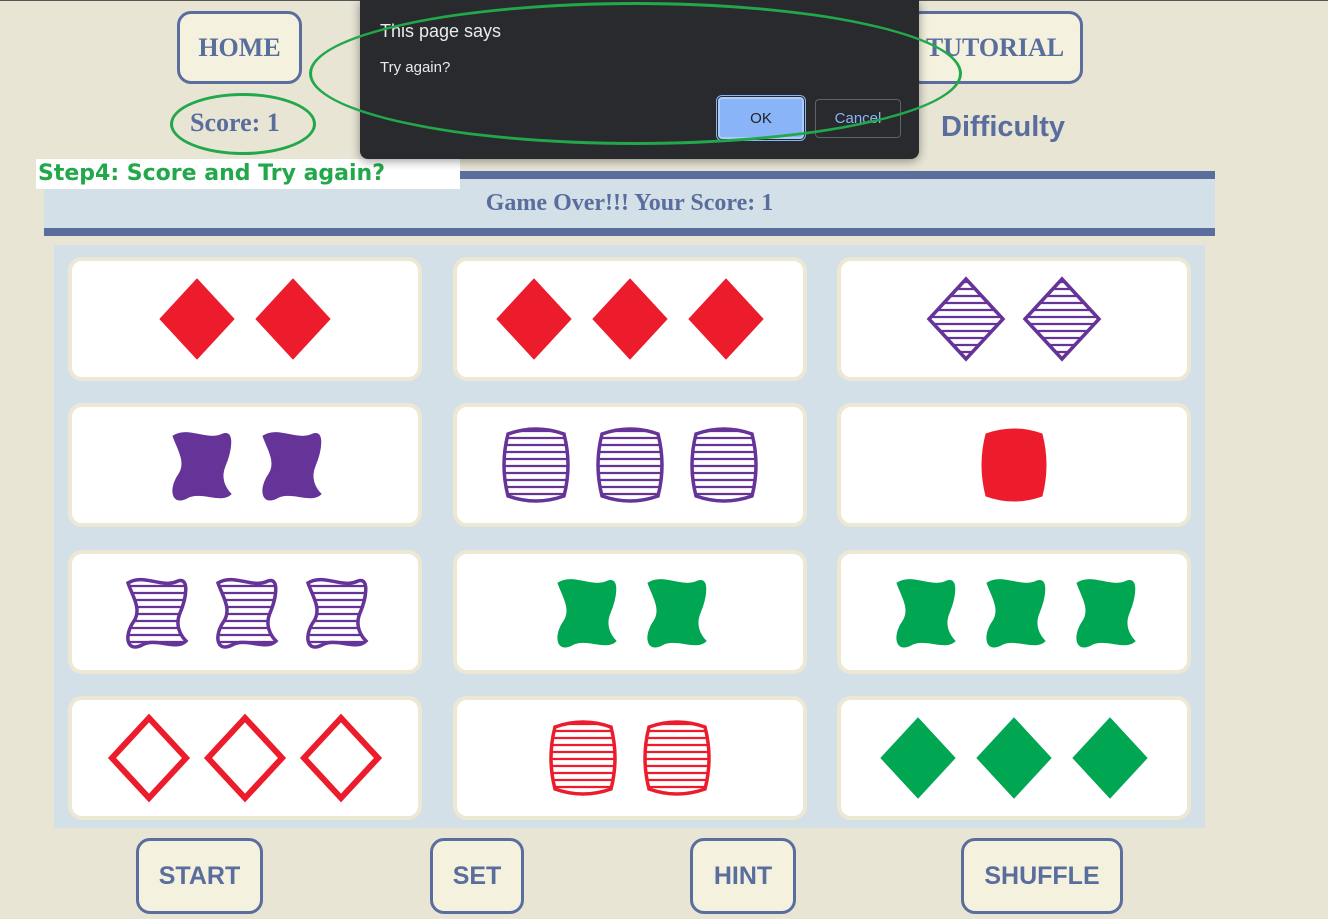  I want to click on set-button: SET, so click(477, 876).